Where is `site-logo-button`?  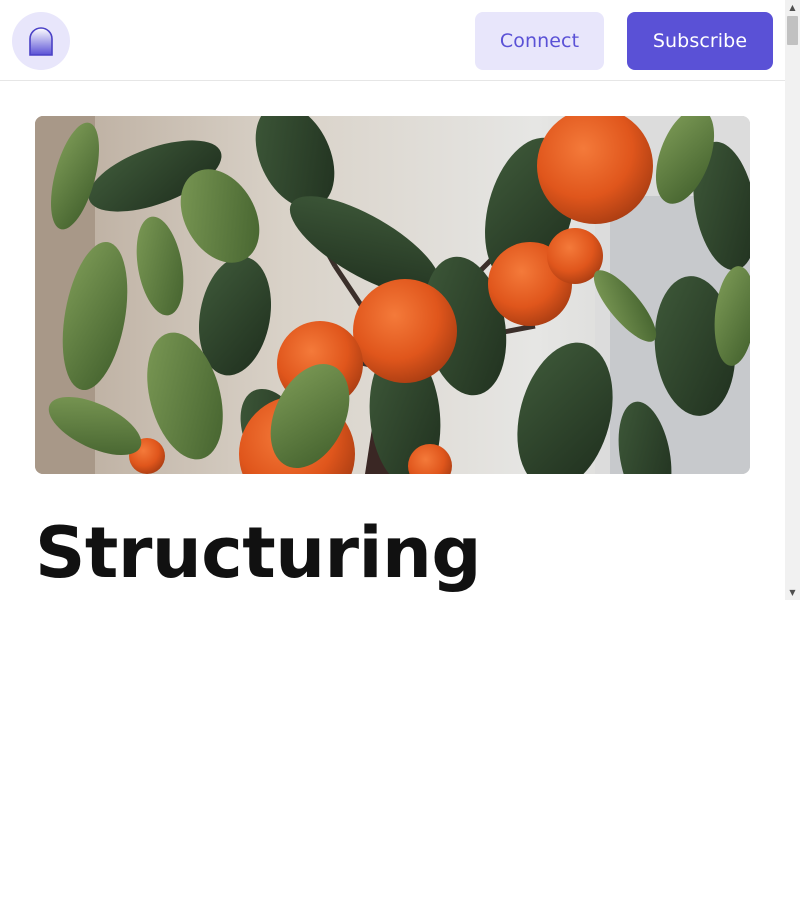
site-logo-button is located at coordinates (41, 41).